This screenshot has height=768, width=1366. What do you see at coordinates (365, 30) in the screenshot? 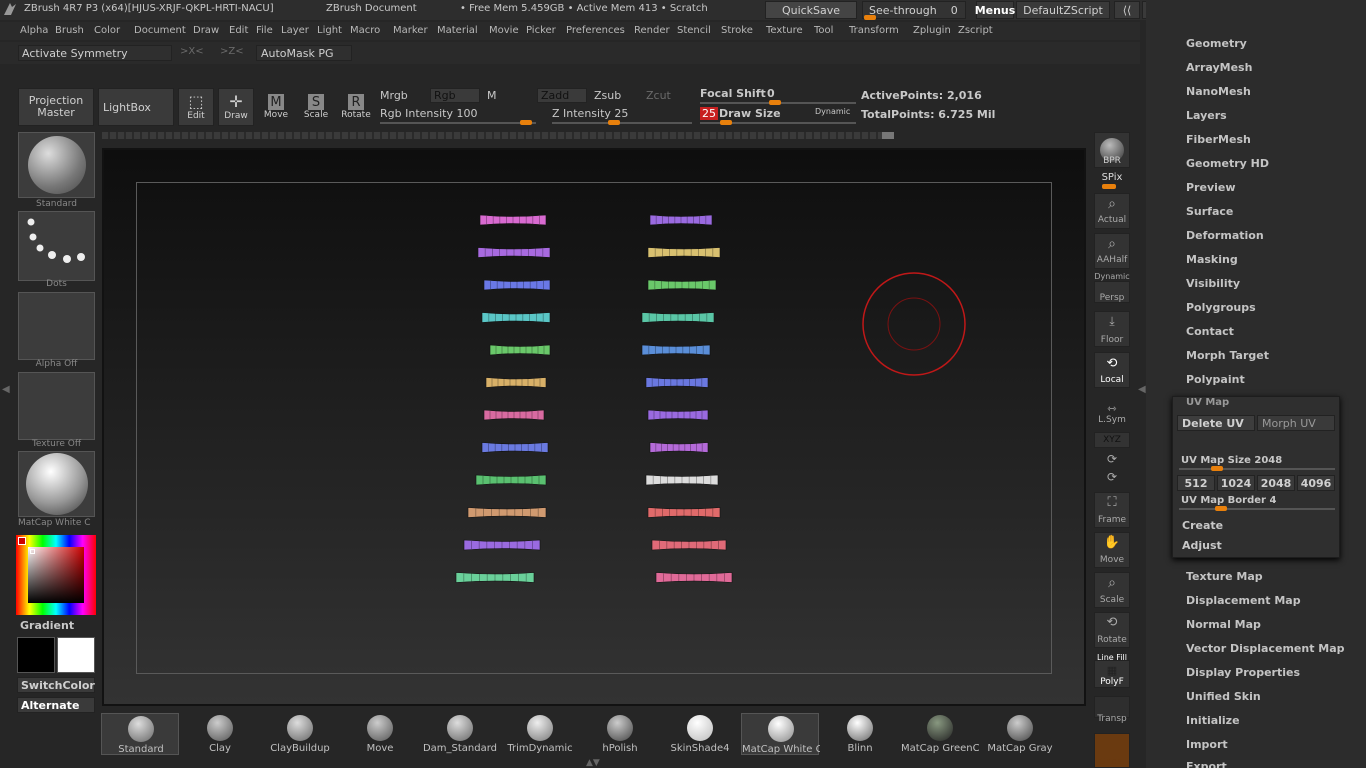
I see `menu-macro: Macro` at bounding box center [365, 30].